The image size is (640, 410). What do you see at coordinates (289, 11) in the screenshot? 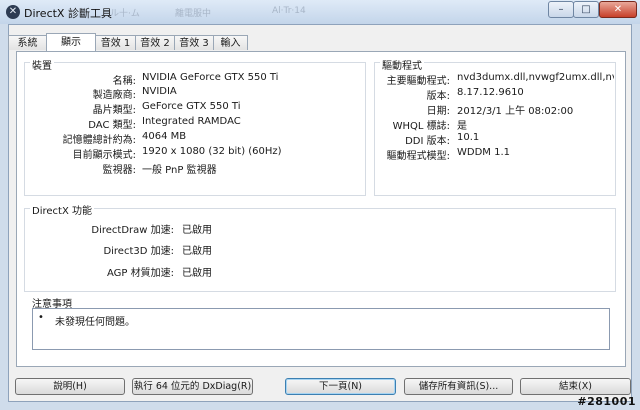
I see `ghost-text-3: Al·Tr·14` at bounding box center [289, 11].